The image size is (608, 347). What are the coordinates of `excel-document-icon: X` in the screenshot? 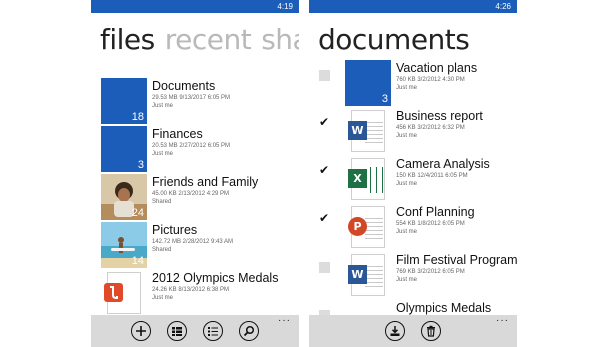 It's located at (366, 179).